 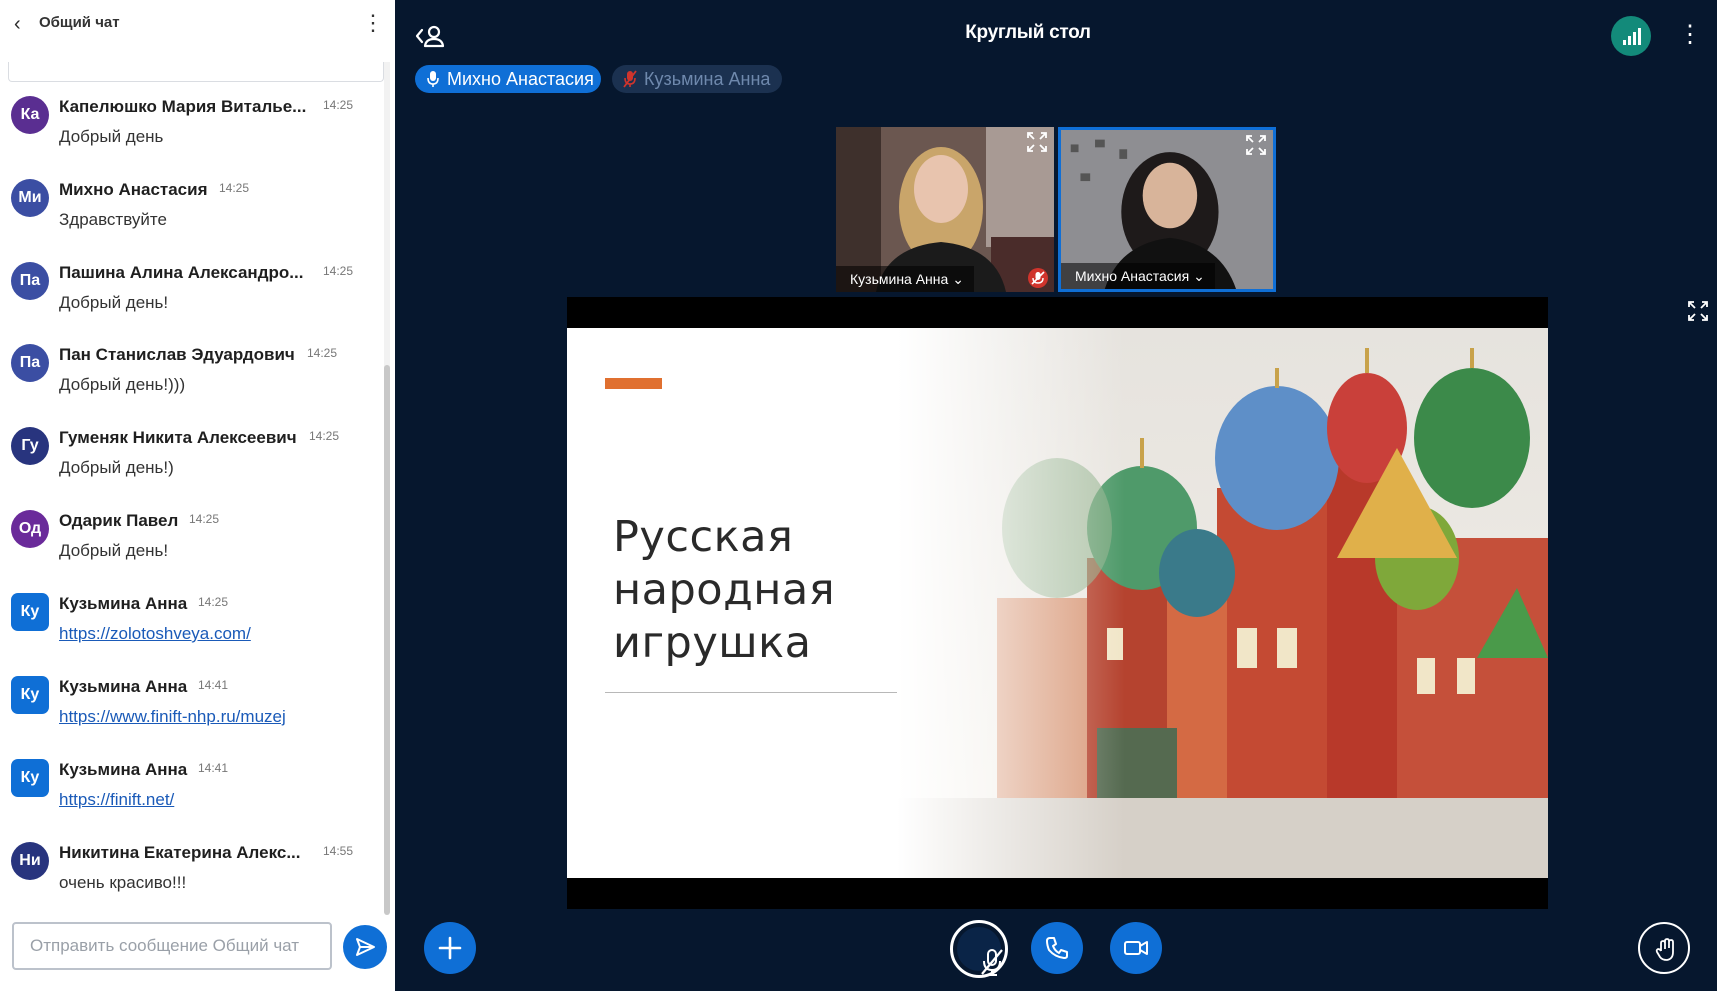 What do you see at coordinates (113, 219) in the screenshot?
I see `message-text: Здравствуйте` at bounding box center [113, 219].